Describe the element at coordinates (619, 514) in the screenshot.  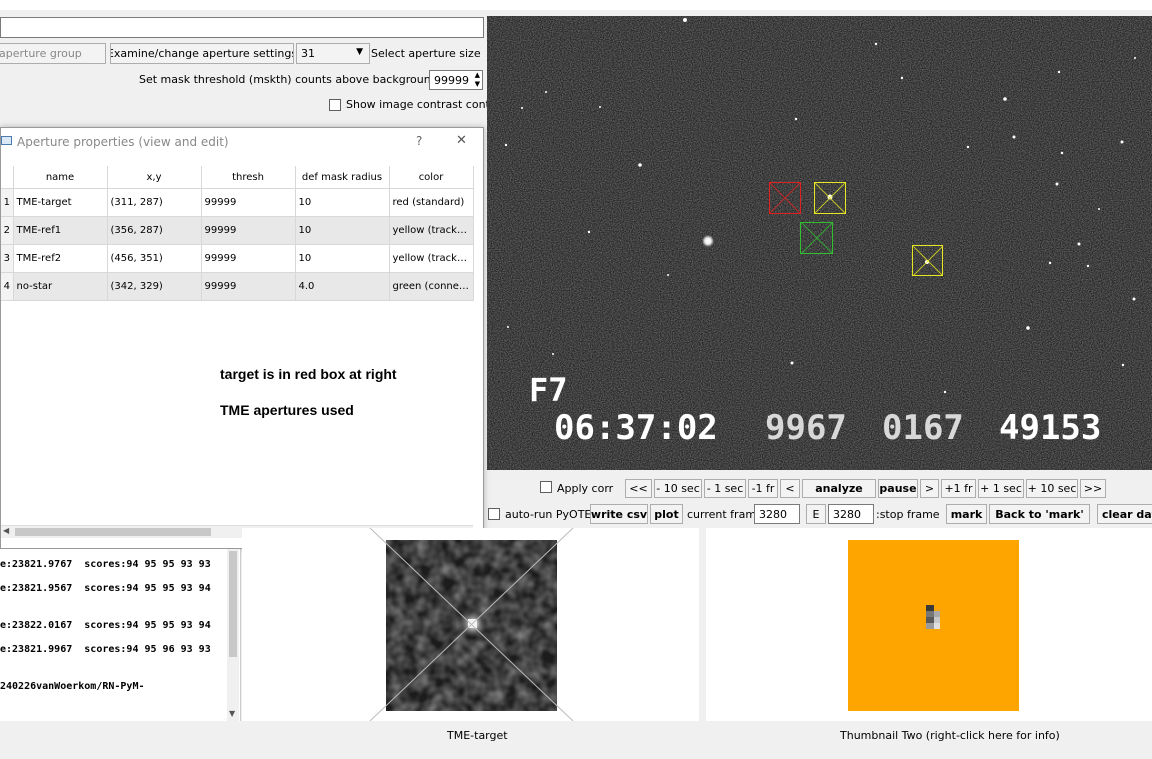
I see `write-csv-button: write csv` at that location.